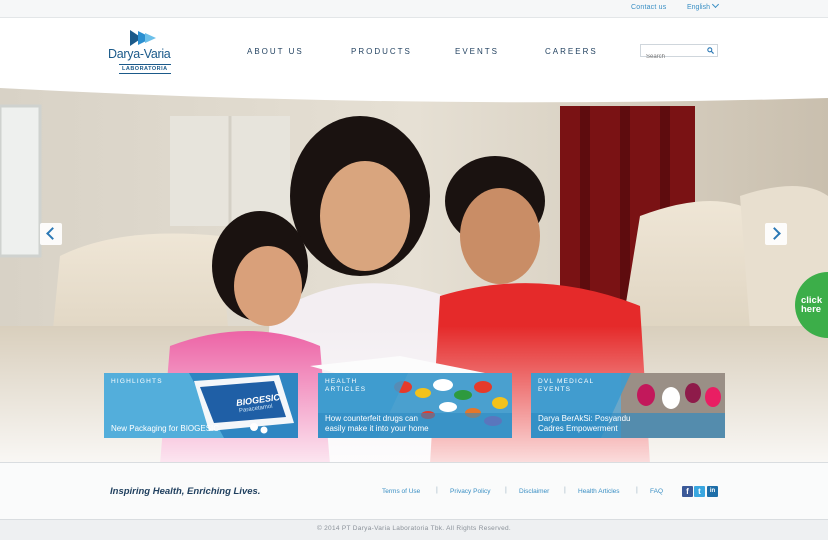 This screenshot has height=540, width=828. Describe the element at coordinates (139, 54) in the screenshot. I see `logo-name: Darya-Varia` at that location.